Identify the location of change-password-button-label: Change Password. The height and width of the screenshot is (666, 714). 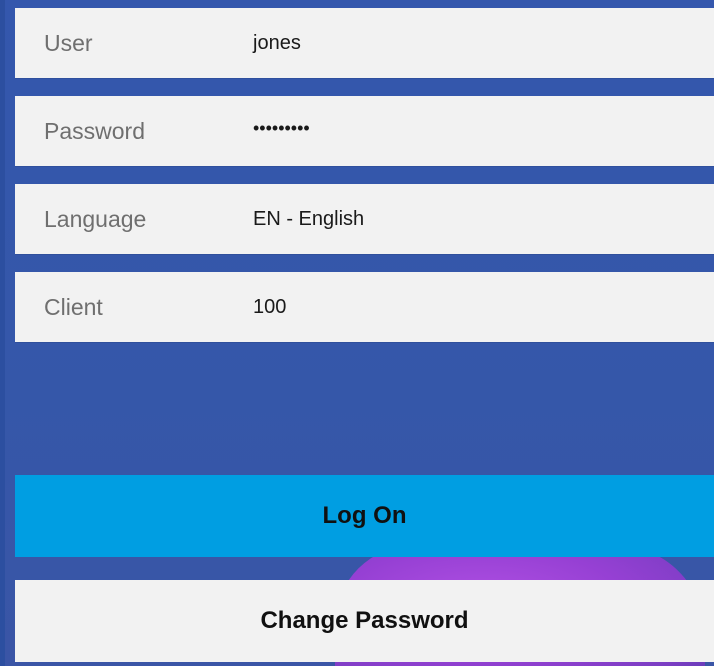
(364, 620).